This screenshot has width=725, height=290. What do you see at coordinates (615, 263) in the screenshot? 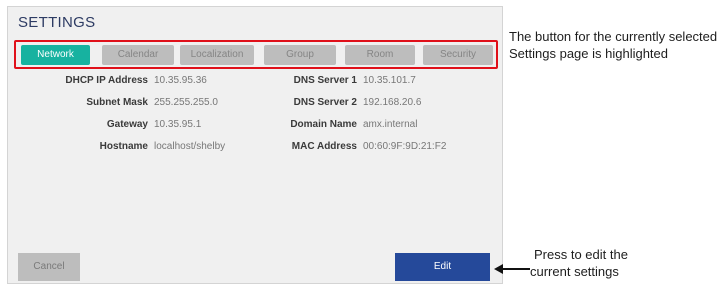
I see `edit-annotation: Press to edit the current settings` at bounding box center [615, 263].